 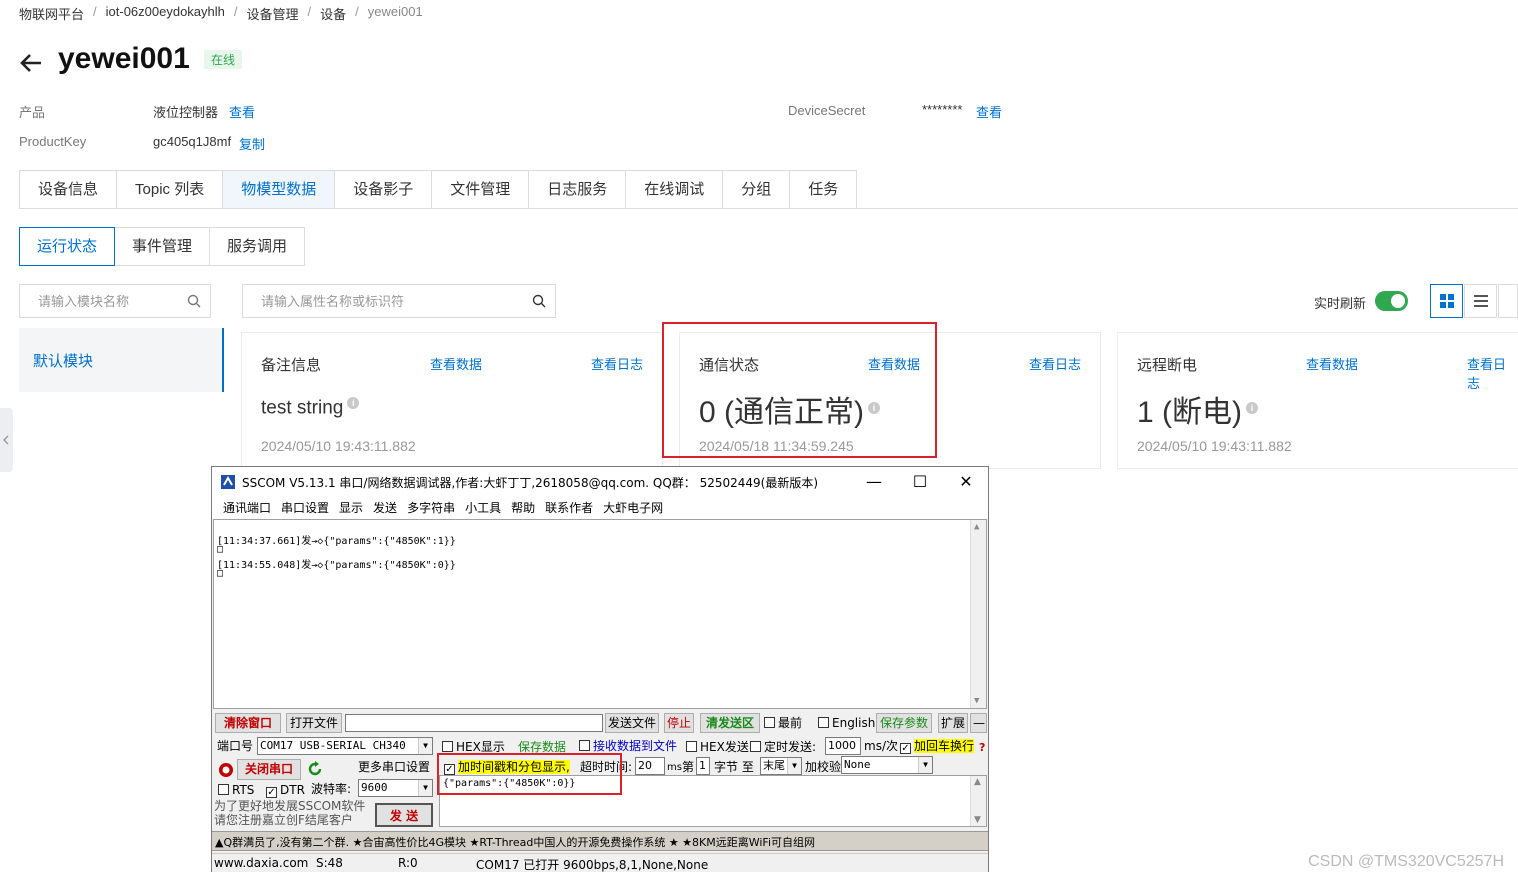 I want to click on stop-button: 停止, so click(x=679, y=723).